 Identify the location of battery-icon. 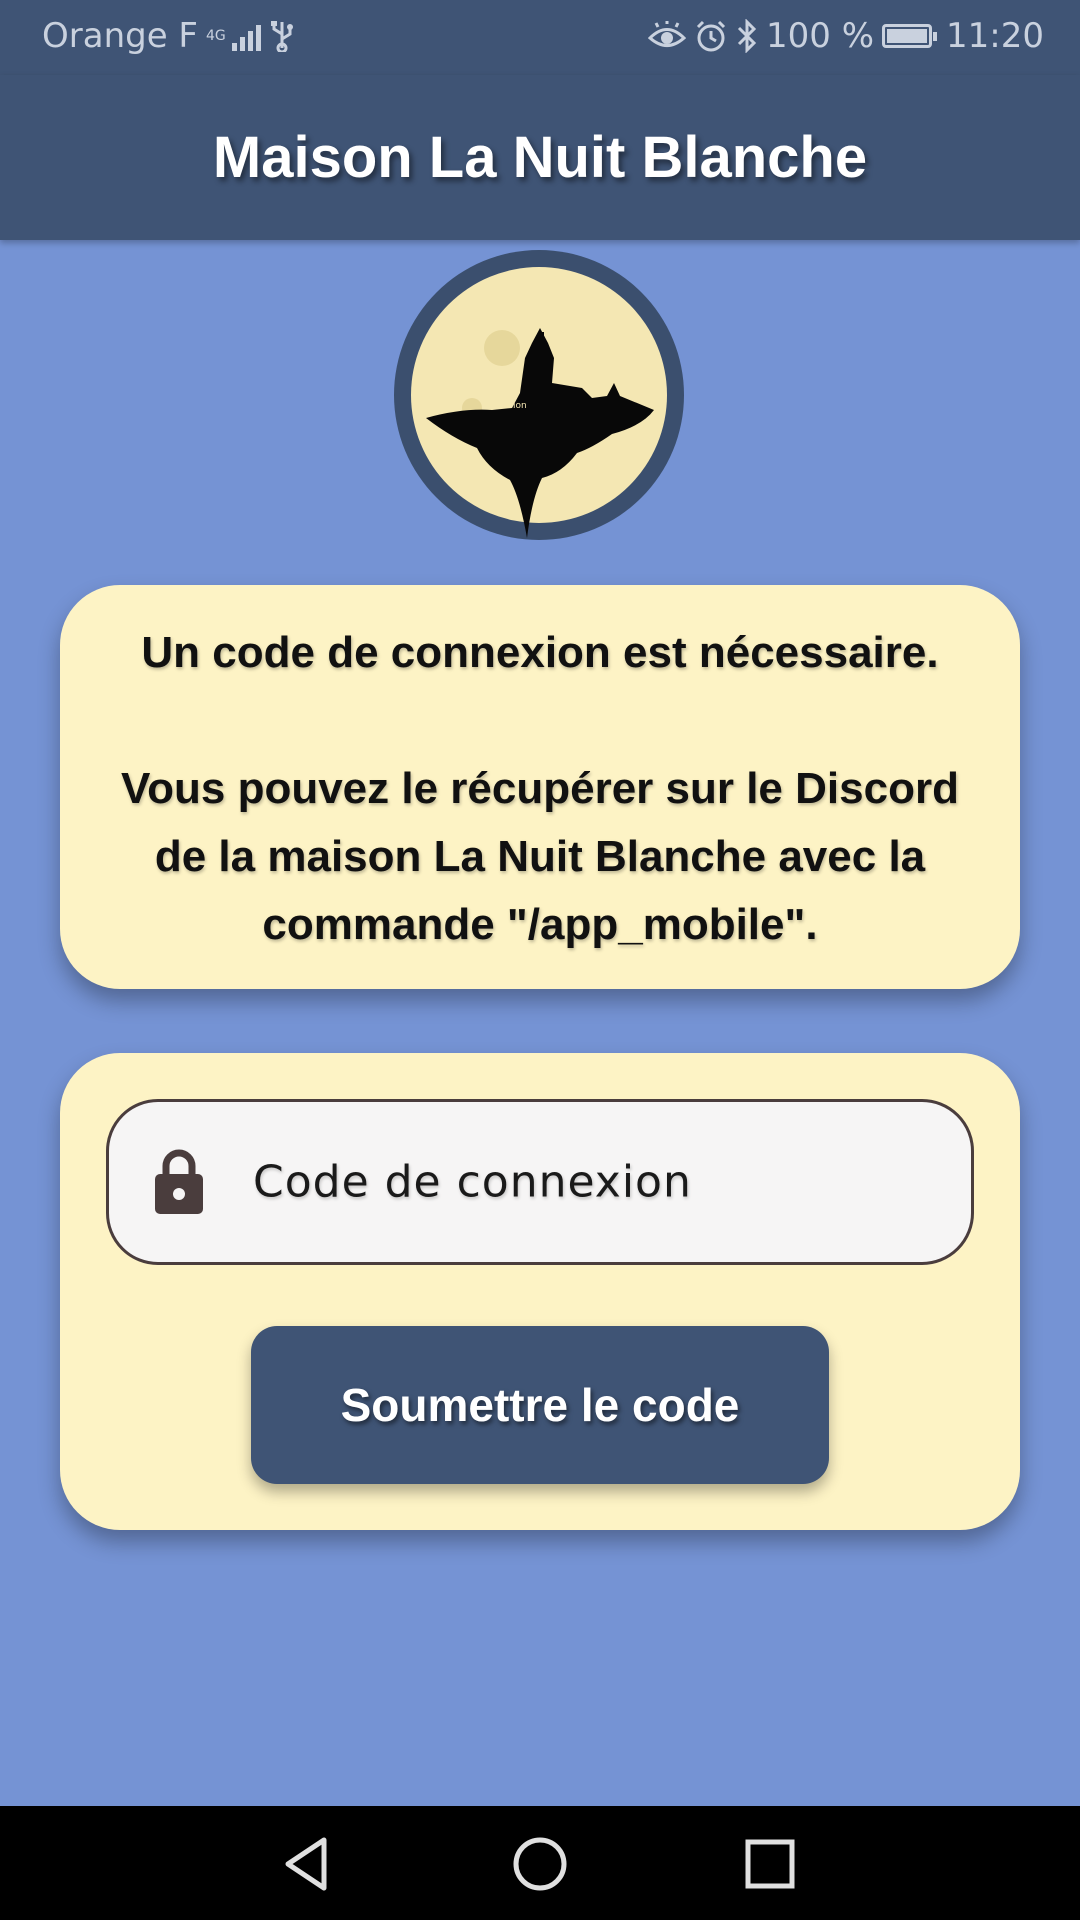
(910, 36).